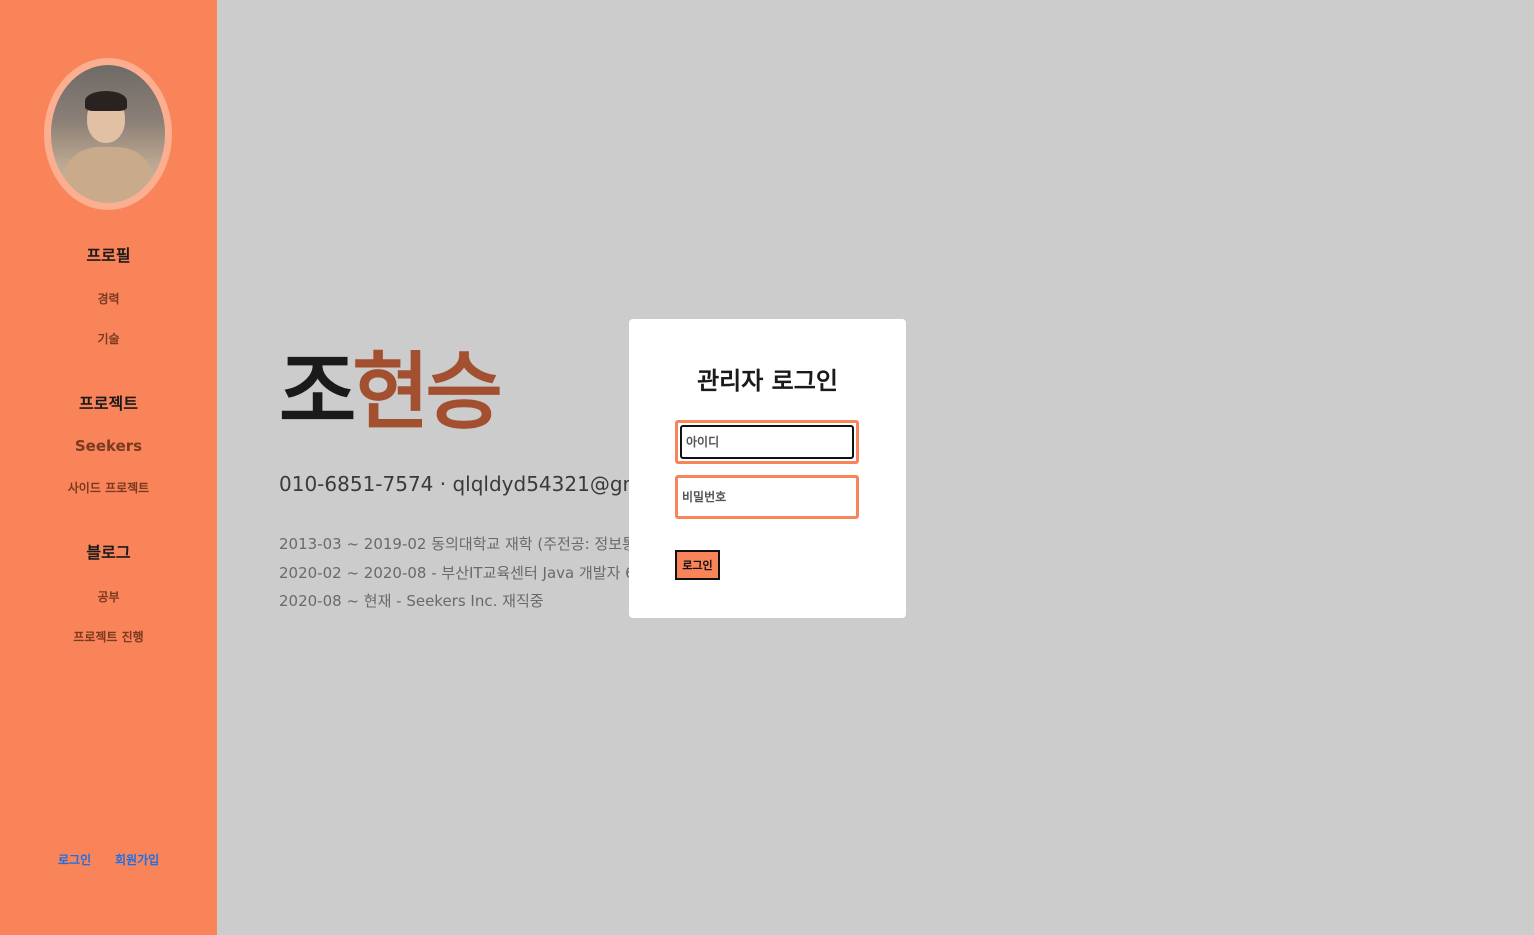 The image size is (1534, 935). Describe the element at coordinates (108, 551) in the screenshot. I see `nav-heading-blog: 블로그` at that location.